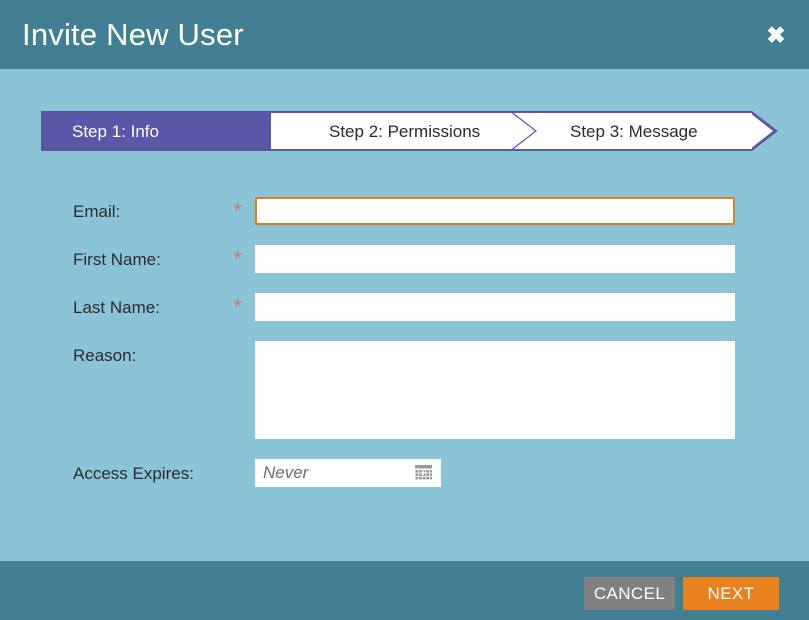 The height and width of the screenshot is (620, 809). What do you see at coordinates (522, 131) in the screenshot?
I see `step-separator-chevron-inner-icon` at bounding box center [522, 131].